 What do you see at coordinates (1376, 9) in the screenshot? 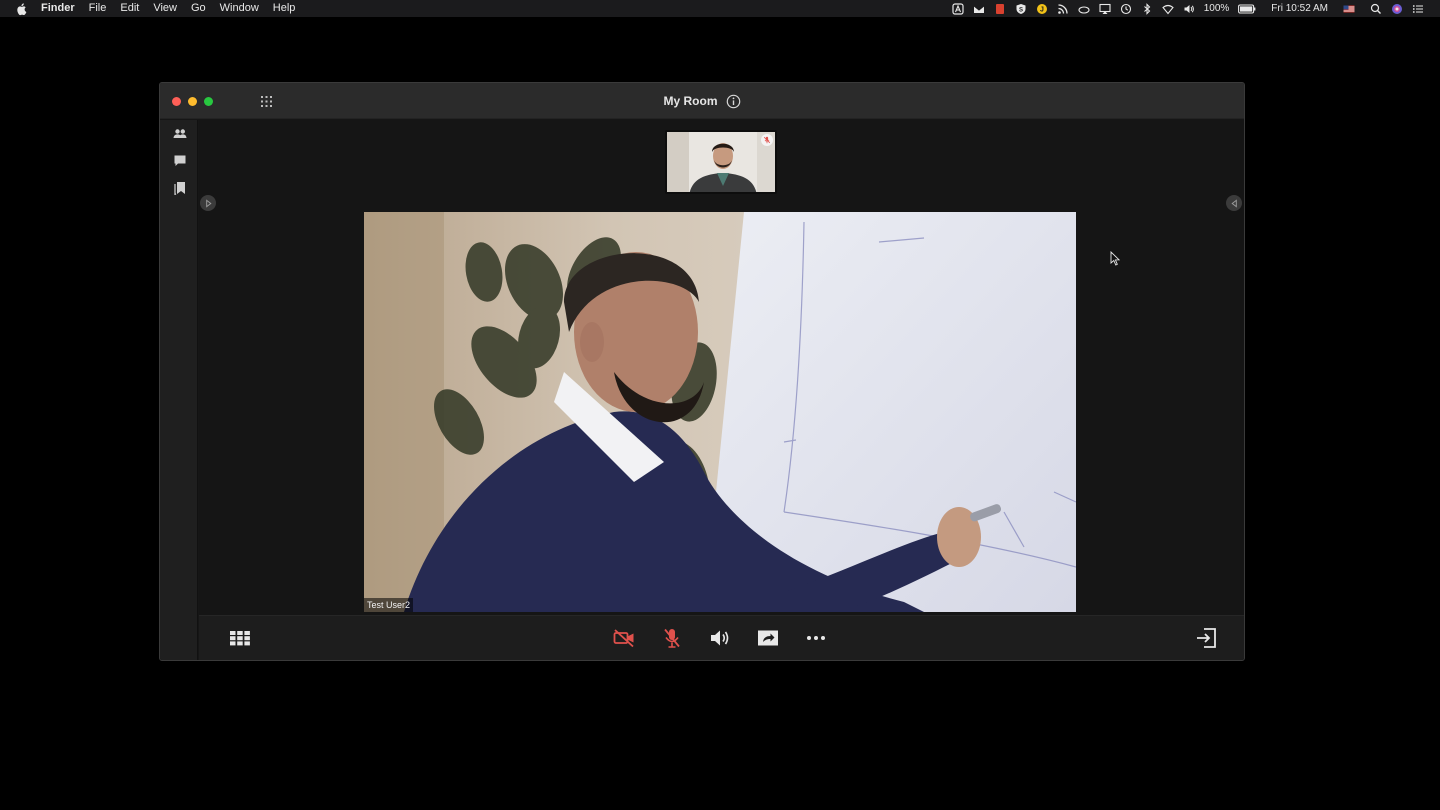
I see `spotlight-icon` at bounding box center [1376, 9].